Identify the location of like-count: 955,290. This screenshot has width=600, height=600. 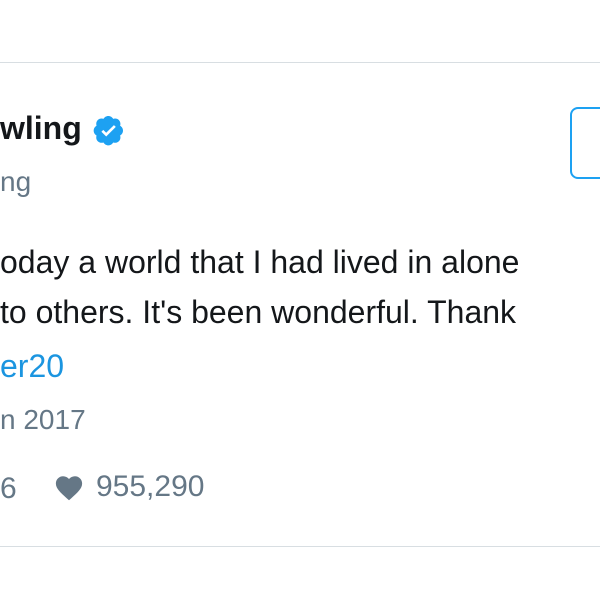
(150, 486).